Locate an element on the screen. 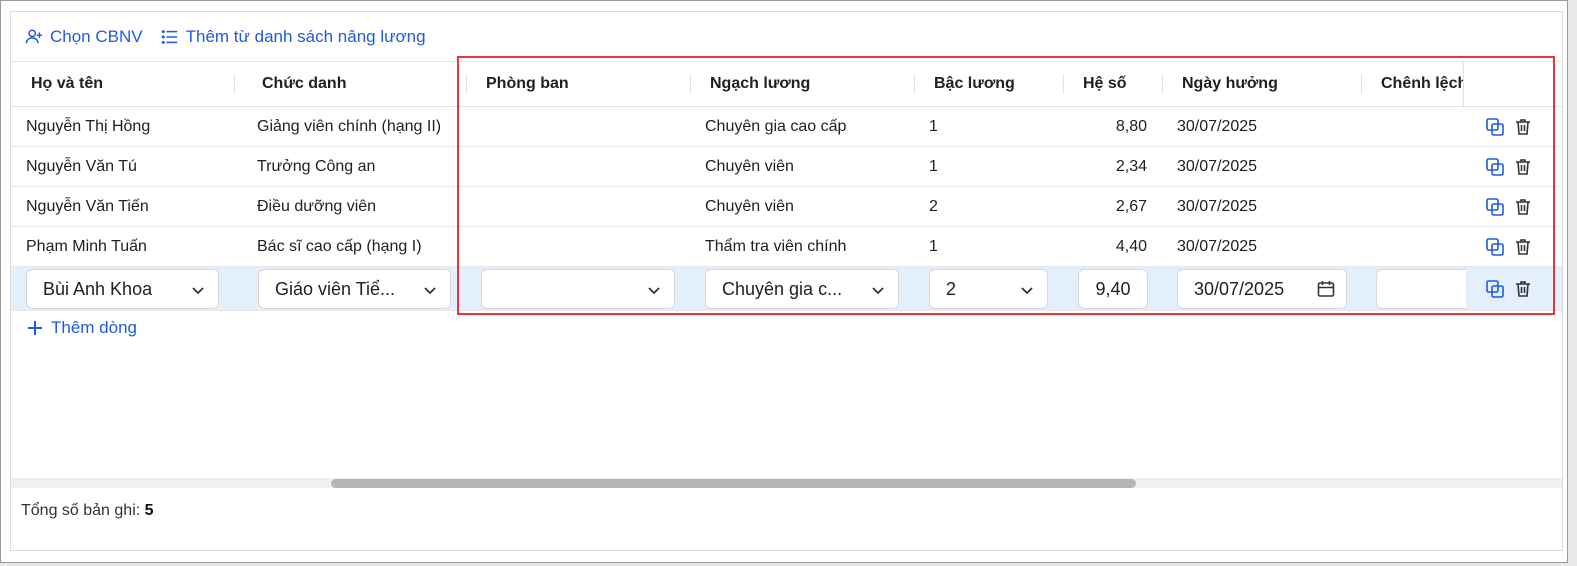  list-icon is located at coordinates (169, 36).